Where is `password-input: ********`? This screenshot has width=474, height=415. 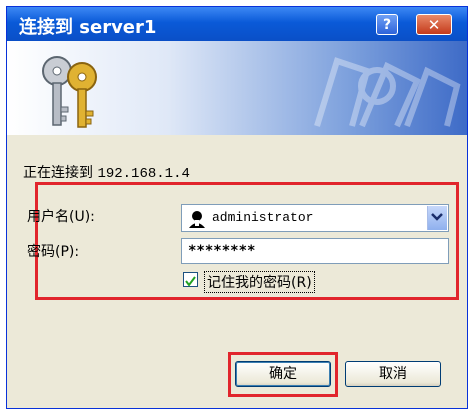 password-input: ******** is located at coordinates (315, 251).